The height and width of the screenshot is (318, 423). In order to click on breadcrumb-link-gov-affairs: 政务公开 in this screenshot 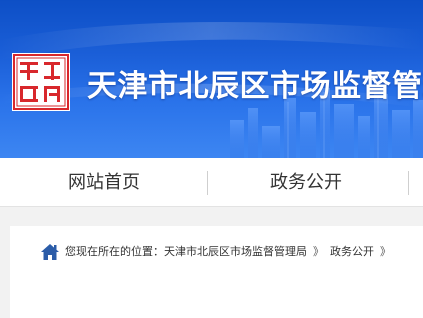, I will do `click(352, 252)`.